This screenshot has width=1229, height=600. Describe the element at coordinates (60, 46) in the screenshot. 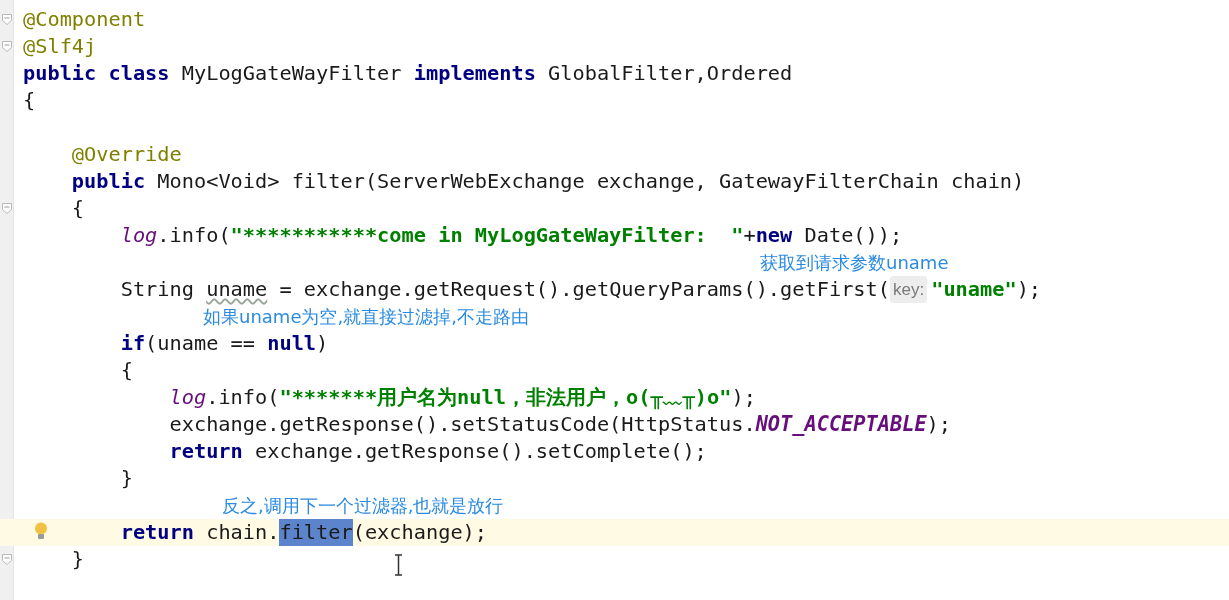

I see `annotation: @Slf4j` at that location.